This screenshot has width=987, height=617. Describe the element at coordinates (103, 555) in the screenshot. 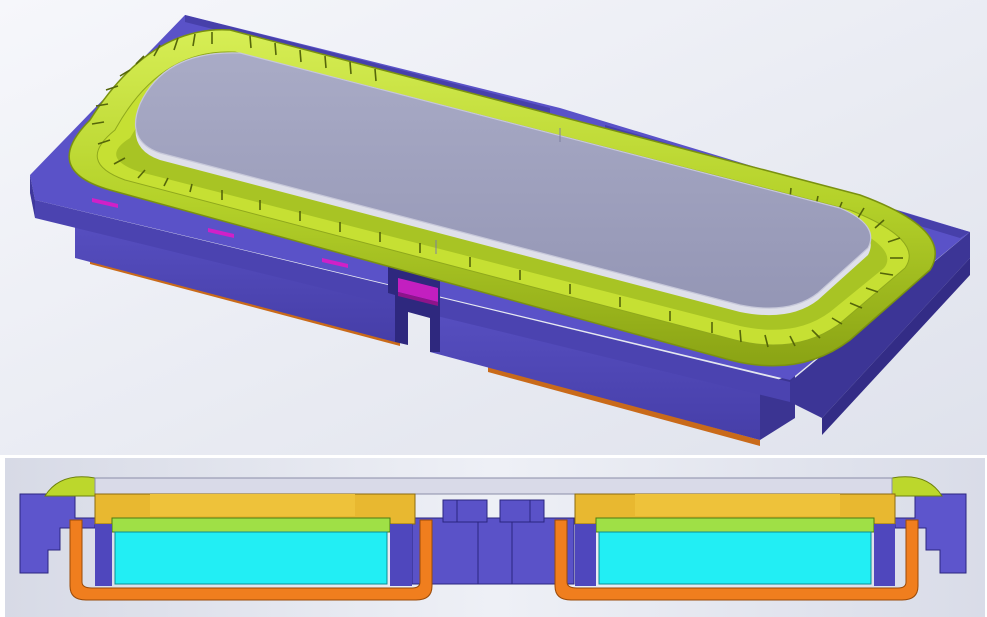

I see `gap-left-outer` at that location.